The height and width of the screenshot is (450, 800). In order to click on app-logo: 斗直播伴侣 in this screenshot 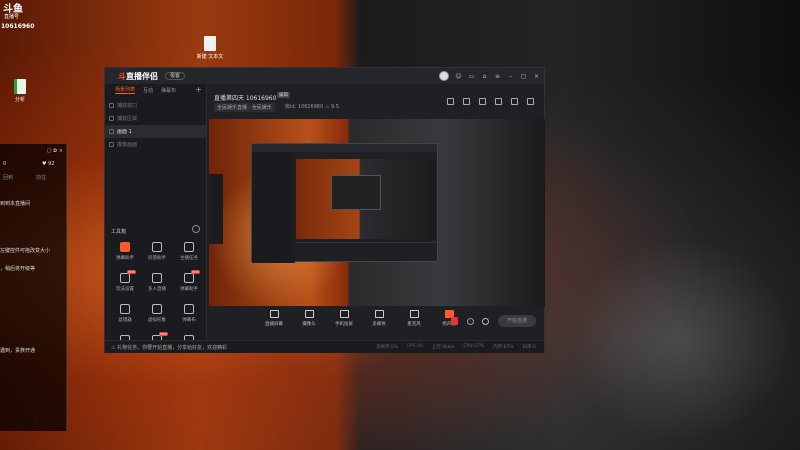, I will do `click(138, 76)`.